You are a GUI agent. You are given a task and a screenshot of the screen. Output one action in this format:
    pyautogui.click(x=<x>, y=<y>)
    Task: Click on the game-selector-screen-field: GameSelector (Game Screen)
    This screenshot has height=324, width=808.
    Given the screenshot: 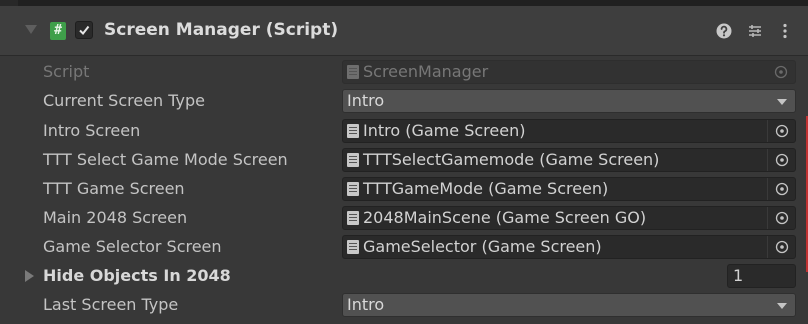 What is the action you would take?
    pyautogui.click(x=569, y=247)
    